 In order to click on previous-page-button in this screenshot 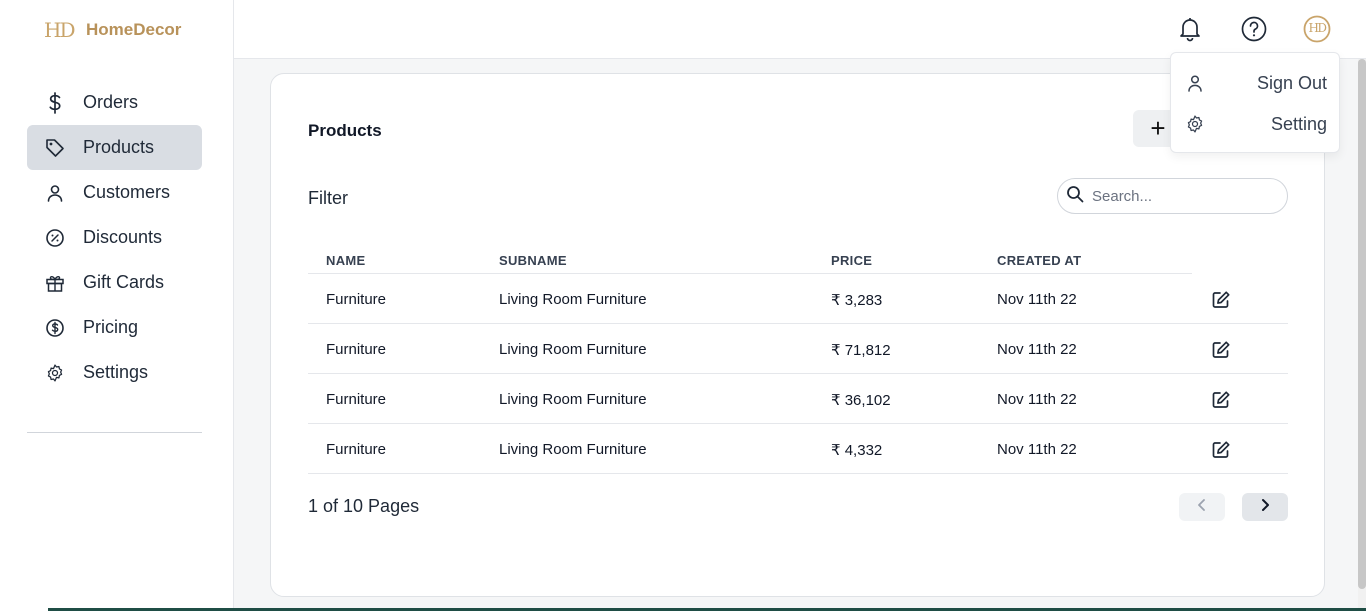, I will do `click(1202, 507)`.